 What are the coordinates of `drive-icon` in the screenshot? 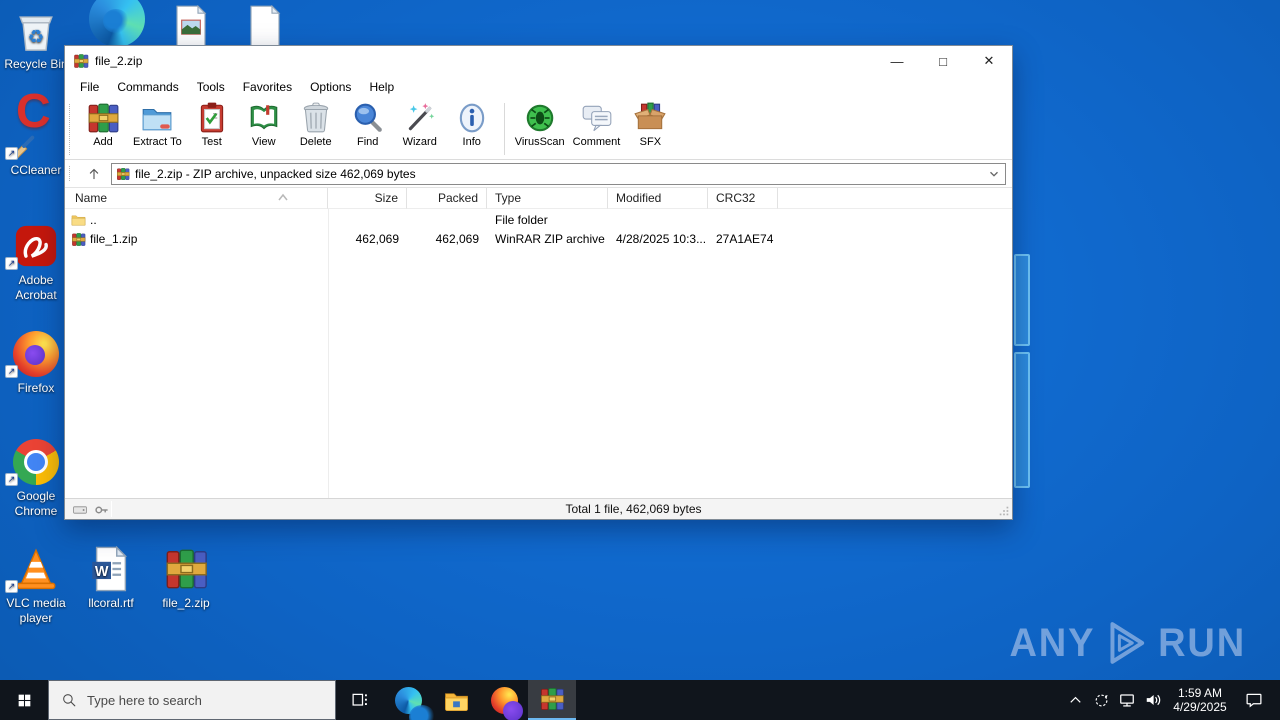 It's located at (80, 510).